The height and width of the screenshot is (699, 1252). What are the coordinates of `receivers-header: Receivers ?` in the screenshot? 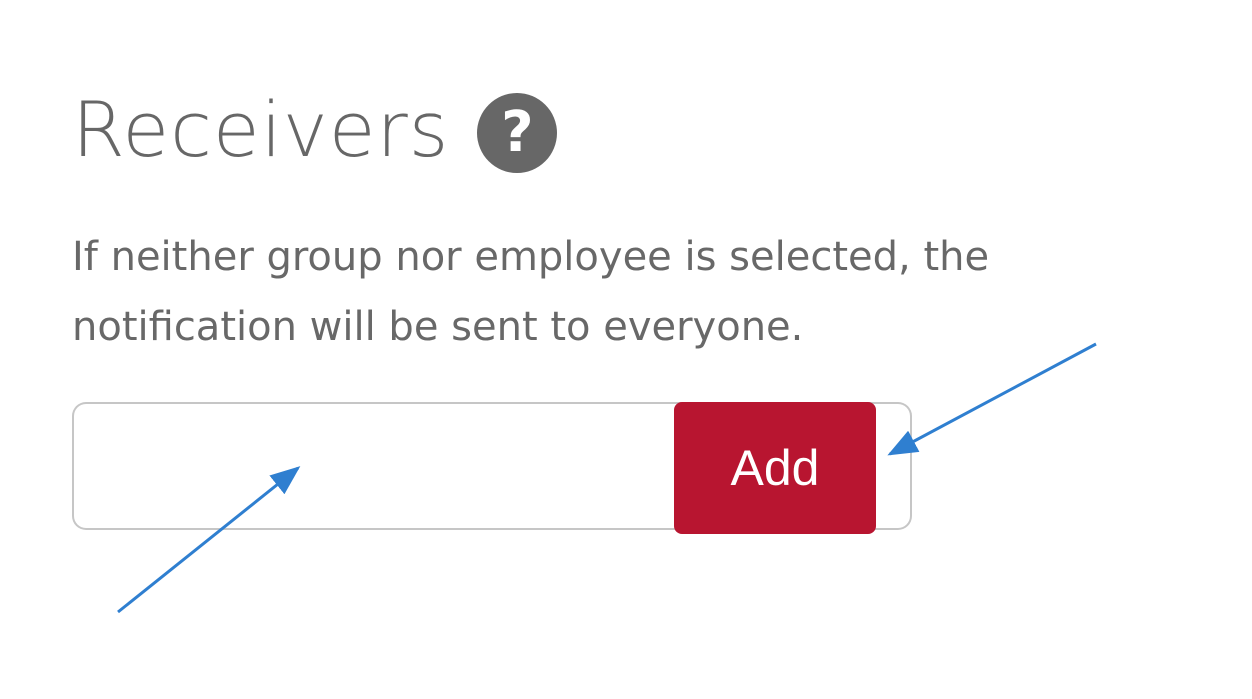 It's located at (315, 130).